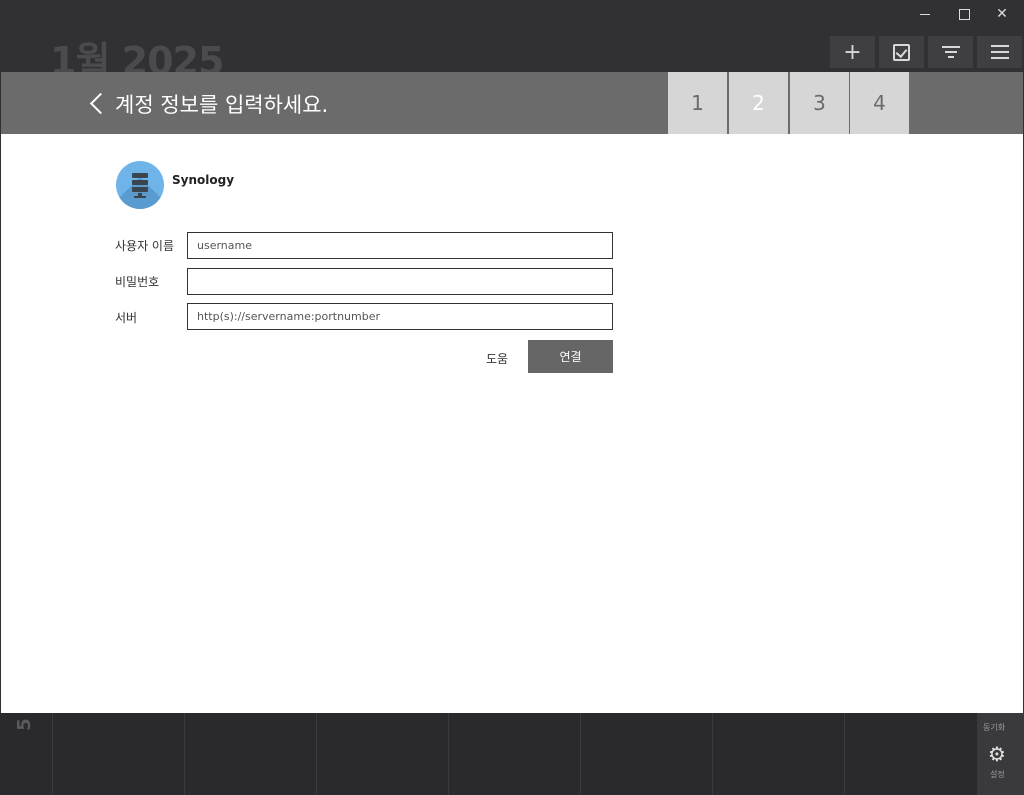  Describe the element at coordinates (512, 15) in the screenshot. I see `title-bar: ✕` at that location.